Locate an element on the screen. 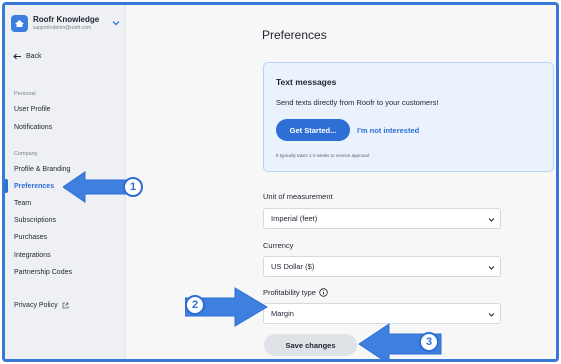  workspace-switcher: Roofr Knowledge support+demo@roofr.com is located at coordinates (67, 23).